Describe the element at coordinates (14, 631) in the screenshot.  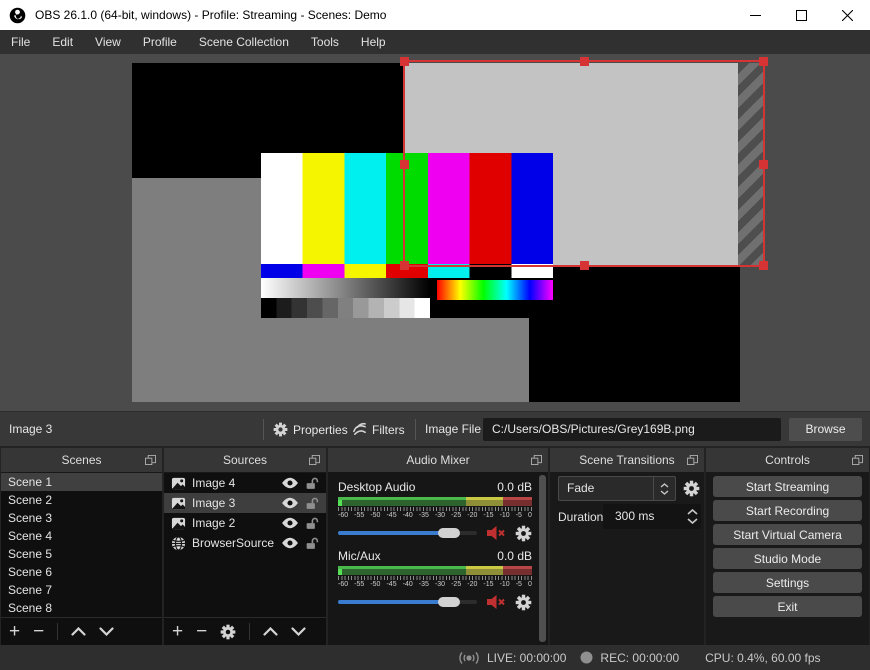
I see `add-scene-button: +` at that location.